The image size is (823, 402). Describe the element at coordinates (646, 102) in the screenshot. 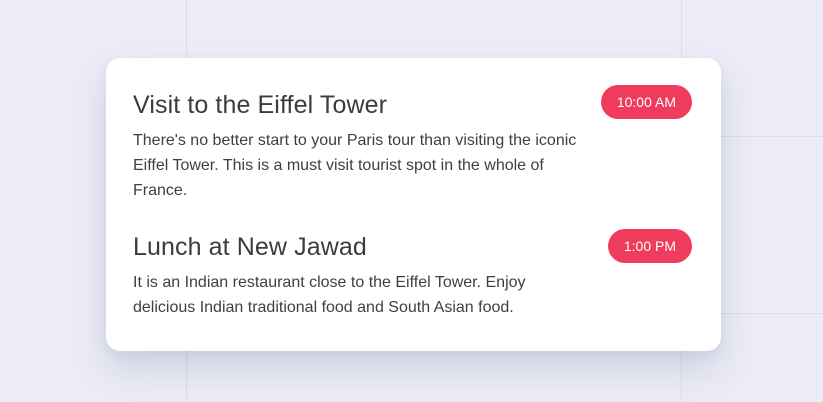

I see `event-time-badge: 10:00 AM` at that location.